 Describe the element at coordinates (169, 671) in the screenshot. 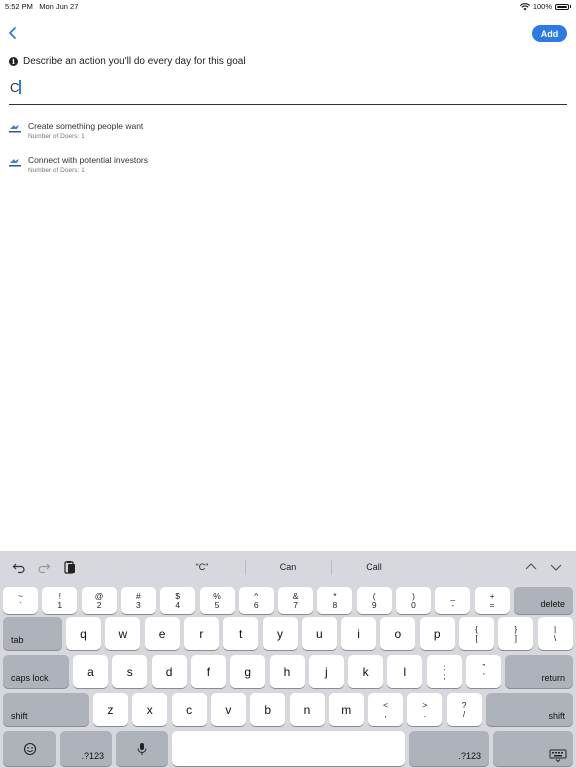

I see `letter-key: d` at that location.